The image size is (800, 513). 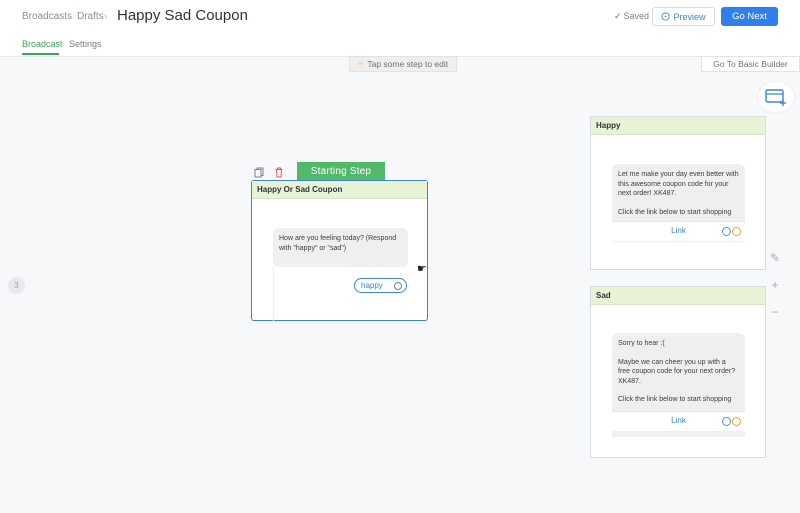 What do you see at coordinates (182, 15) in the screenshot?
I see `page-title: Happy Sad Coupon` at bounding box center [182, 15].